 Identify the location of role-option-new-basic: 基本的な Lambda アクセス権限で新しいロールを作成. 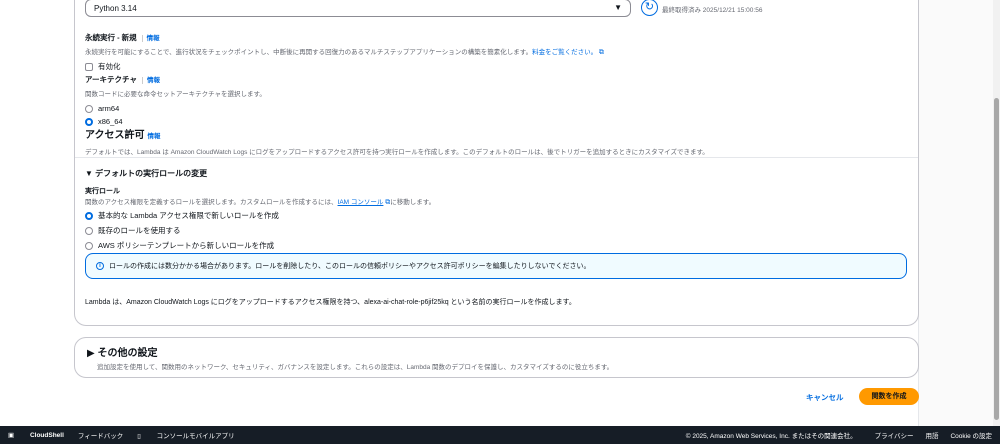
(260, 215).